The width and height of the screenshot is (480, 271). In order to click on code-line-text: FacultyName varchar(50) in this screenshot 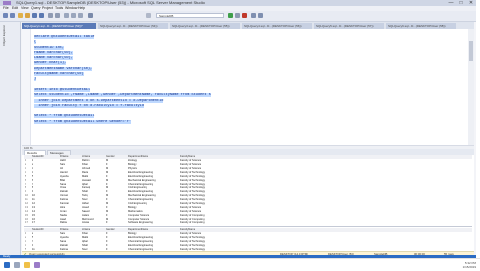, I will do `click(59, 74)`.